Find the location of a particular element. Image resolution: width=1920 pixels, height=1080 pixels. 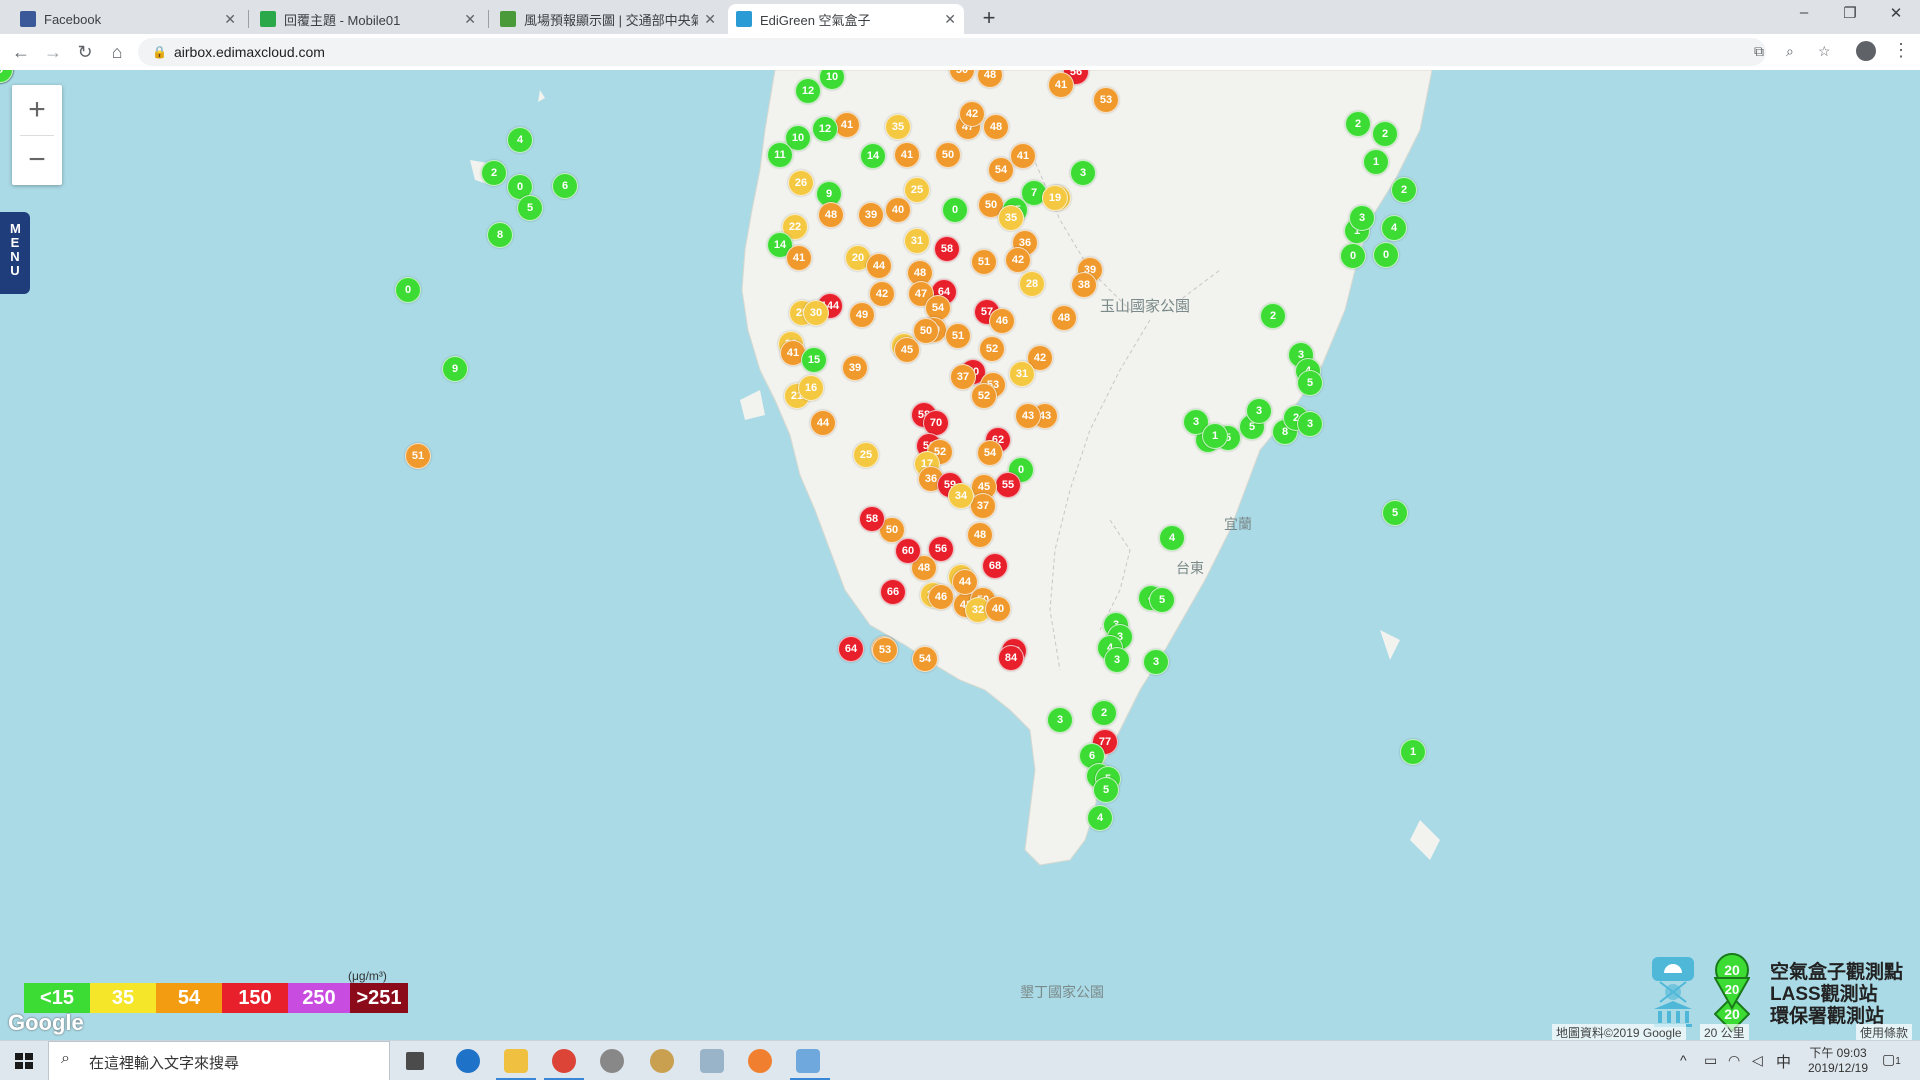

sensor-marker: 39 is located at coordinates (855, 368).